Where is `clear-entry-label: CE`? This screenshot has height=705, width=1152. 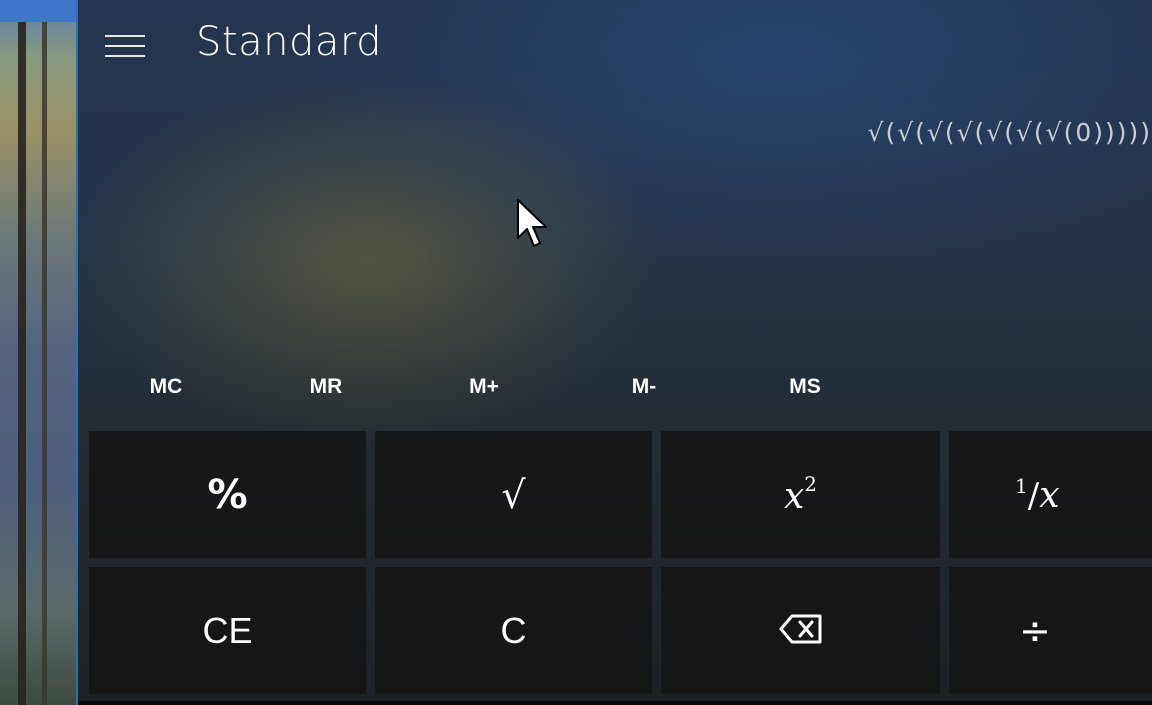
clear-entry-label: CE is located at coordinates (227, 630).